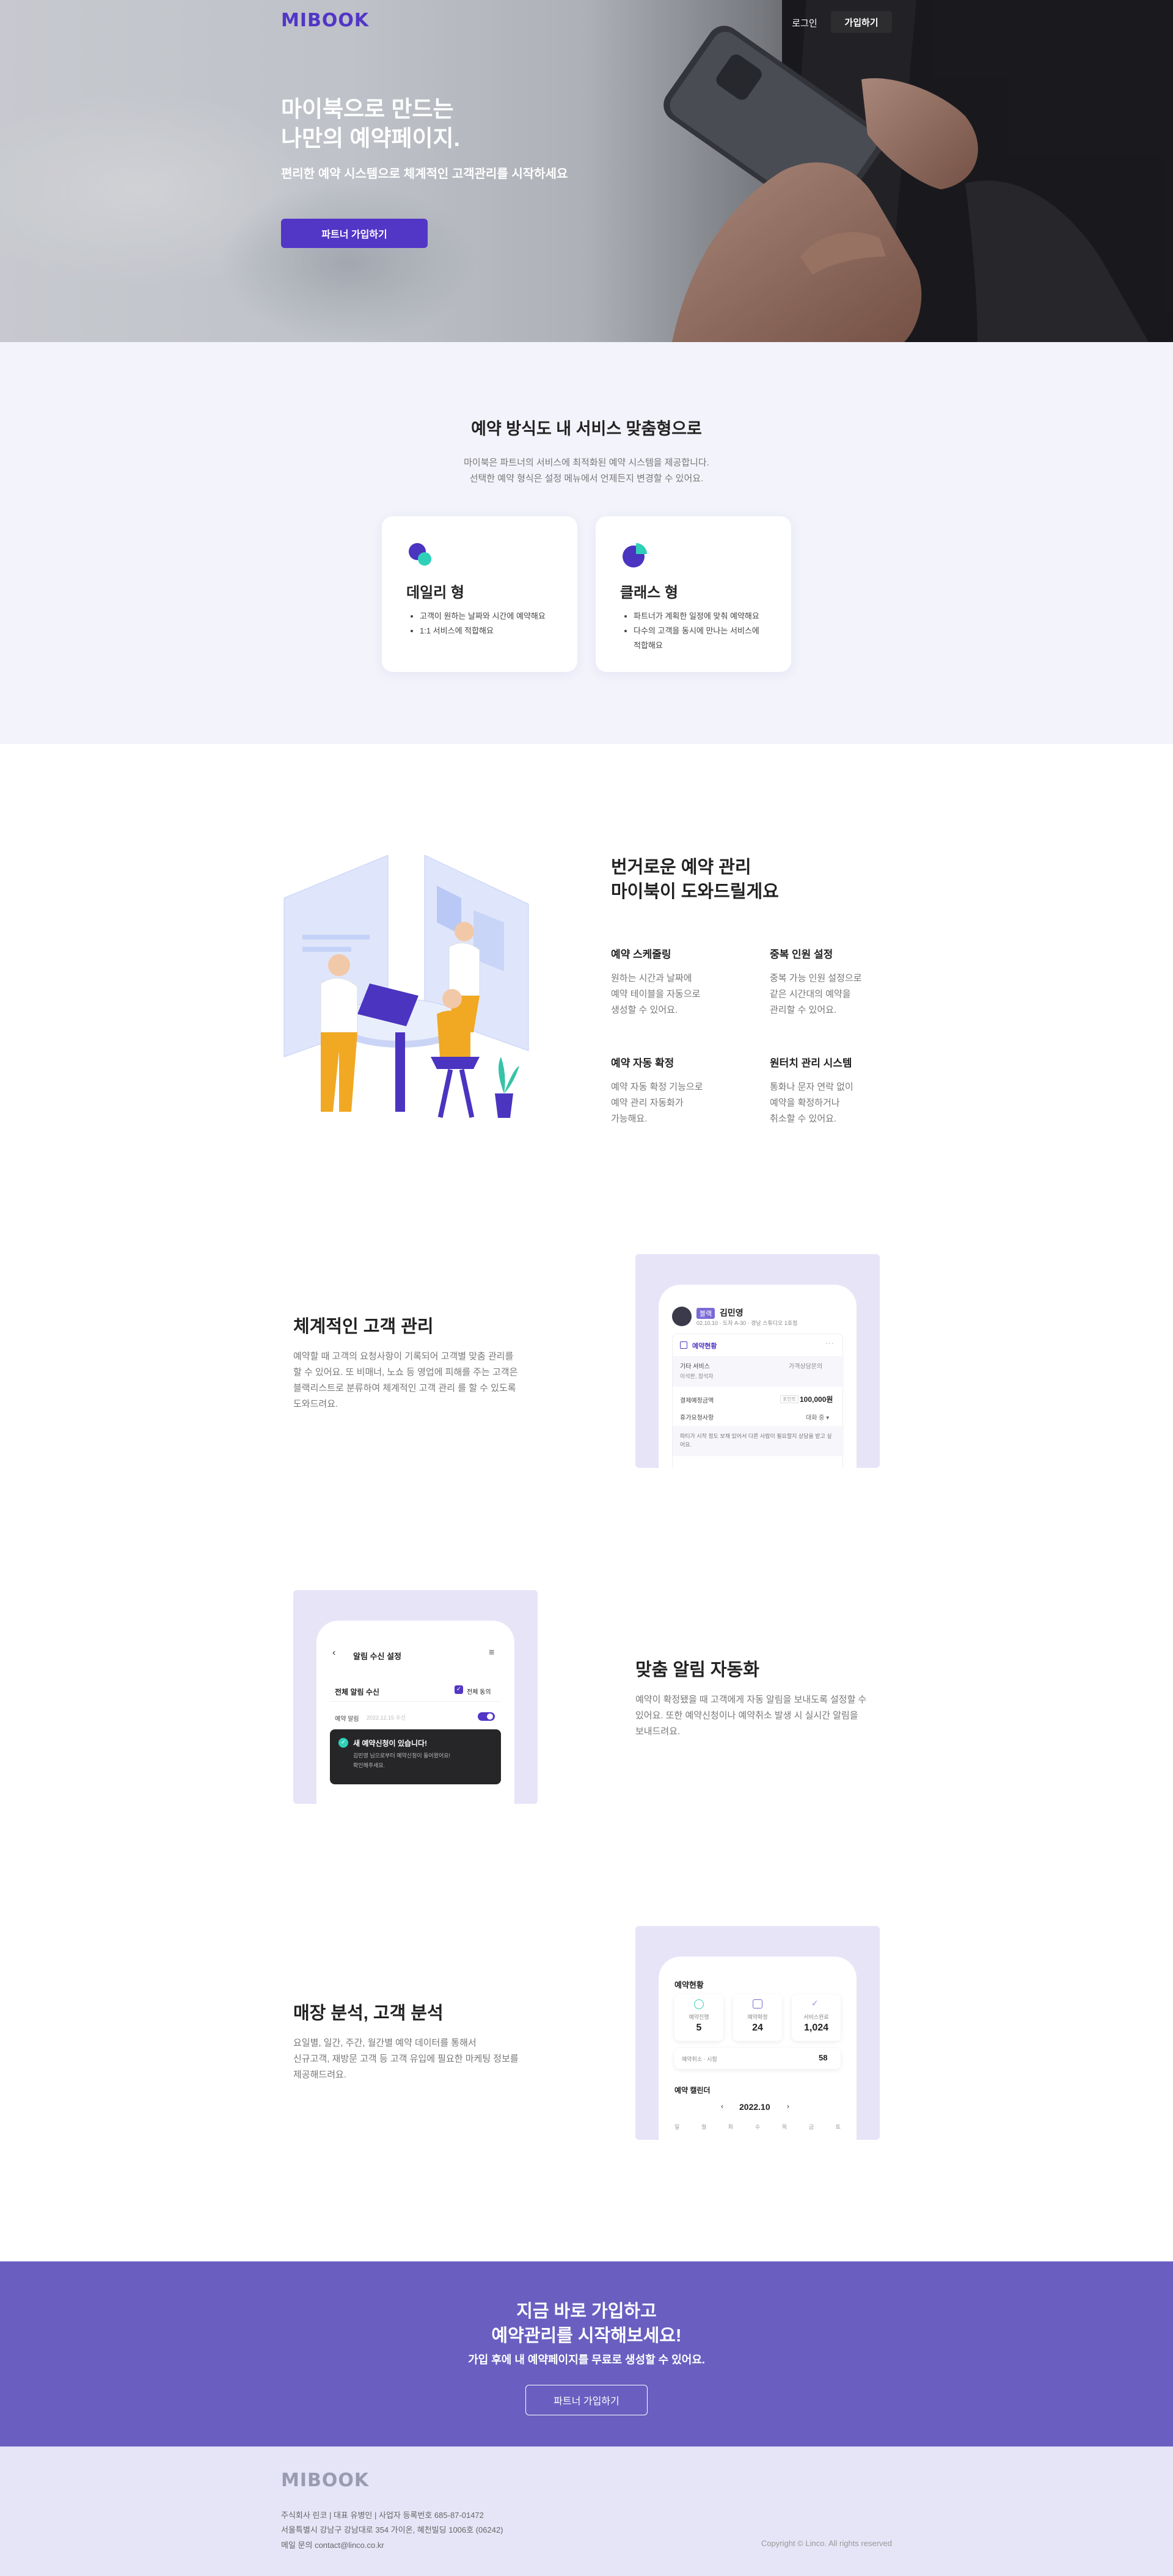 This screenshot has height=2576, width=1173. What do you see at coordinates (483, 616) in the screenshot?
I see `list-item: 고객이 원하는 날짜와 시간에 예약해요` at bounding box center [483, 616].